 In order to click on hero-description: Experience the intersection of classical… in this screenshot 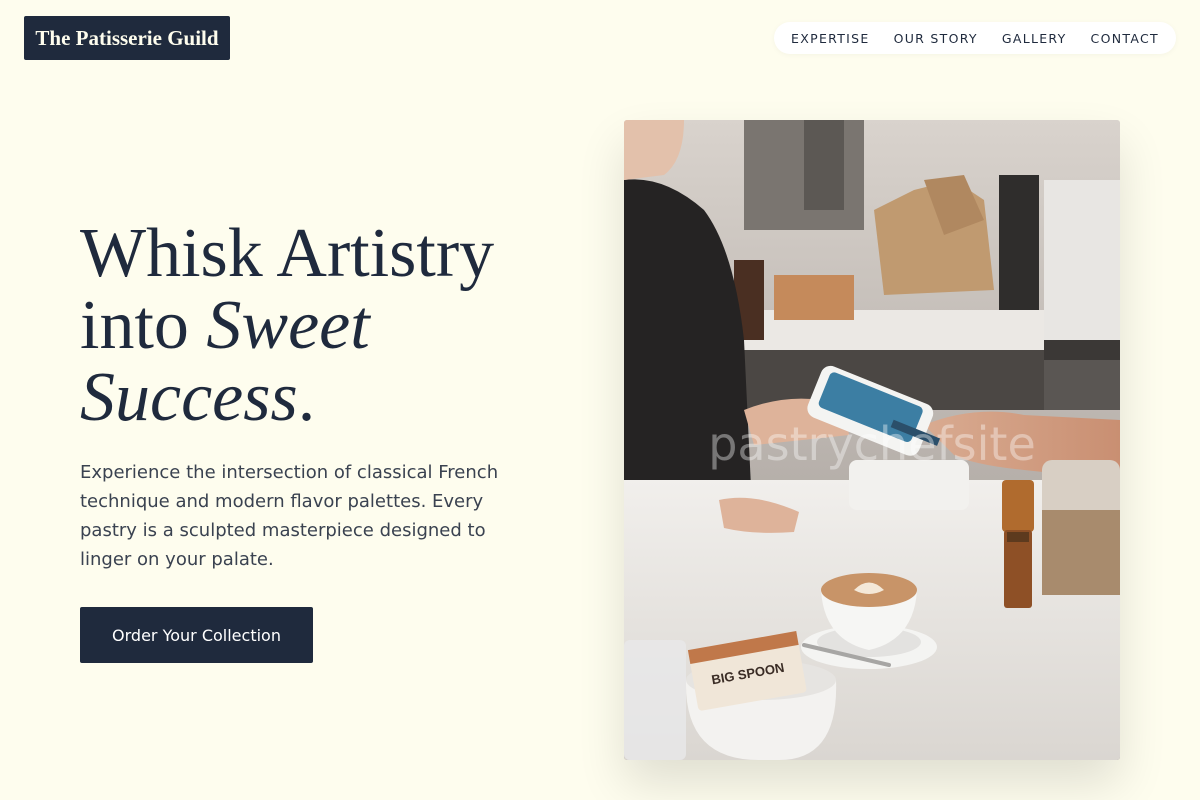, I will do `click(289, 516)`.